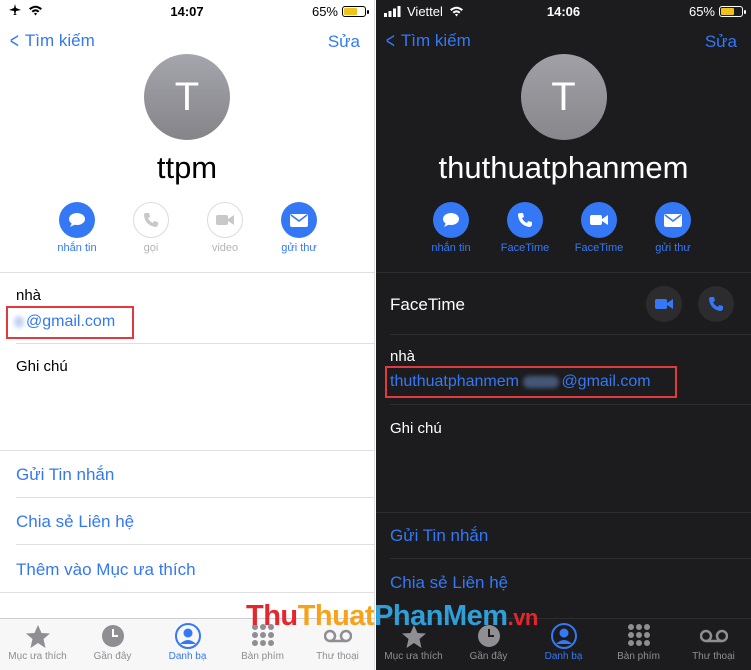  Describe the element at coordinates (187, 232) in the screenshot. I see `action-row: nhắn tin gọi video gửi thư` at that location.